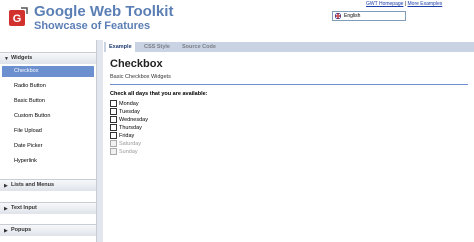 The width and height of the screenshot is (474, 242). I want to click on checkbox-label: Wednesday, so click(133, 120).